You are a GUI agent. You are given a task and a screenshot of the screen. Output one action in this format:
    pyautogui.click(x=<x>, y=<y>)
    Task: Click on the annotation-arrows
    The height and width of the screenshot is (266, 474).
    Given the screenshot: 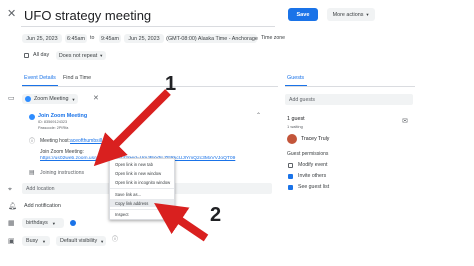 What is the action you would take?
    pyautogui.click(x=151, y=165)
    